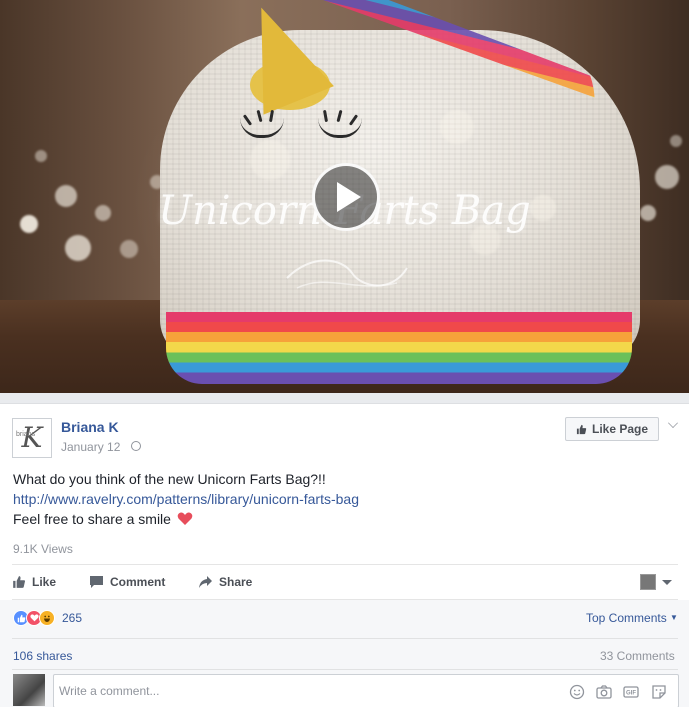 Image resolution: width=689 pixels, height=707 pixels. What do you see at coordinates (90, 447) in the screenshot?
I see `post-date: January 12` at bounding box center [90, 447].